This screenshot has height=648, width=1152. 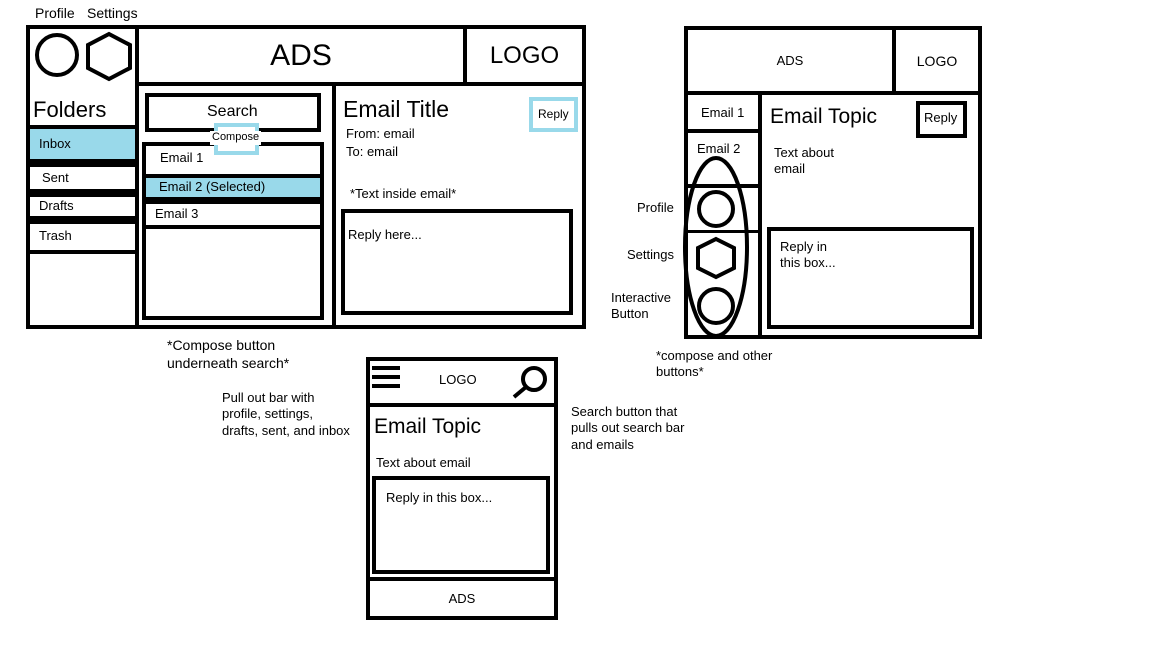 I want to click on email-body: *Text inside email*, so click(x=403, y=193).